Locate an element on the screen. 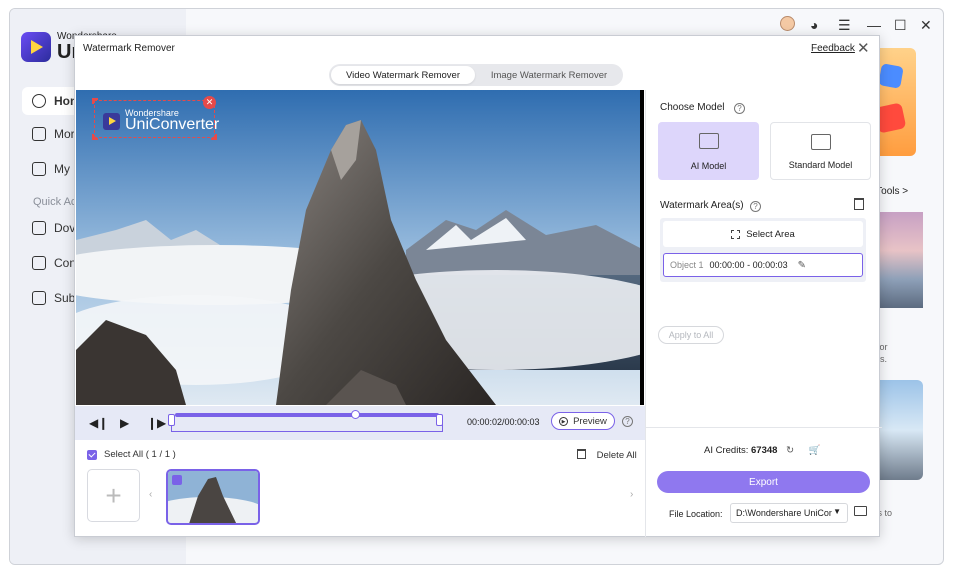  select-all-checkbox: Select All ( 1 / 1 ) is located at coordinates (131, 454).